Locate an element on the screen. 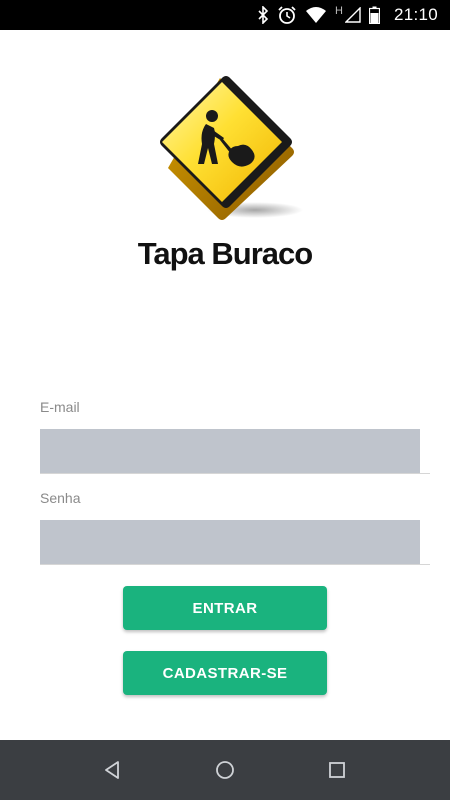 The width and height of the screenshot is (450, 800). recents-icon is located at coordinates (337, 770).